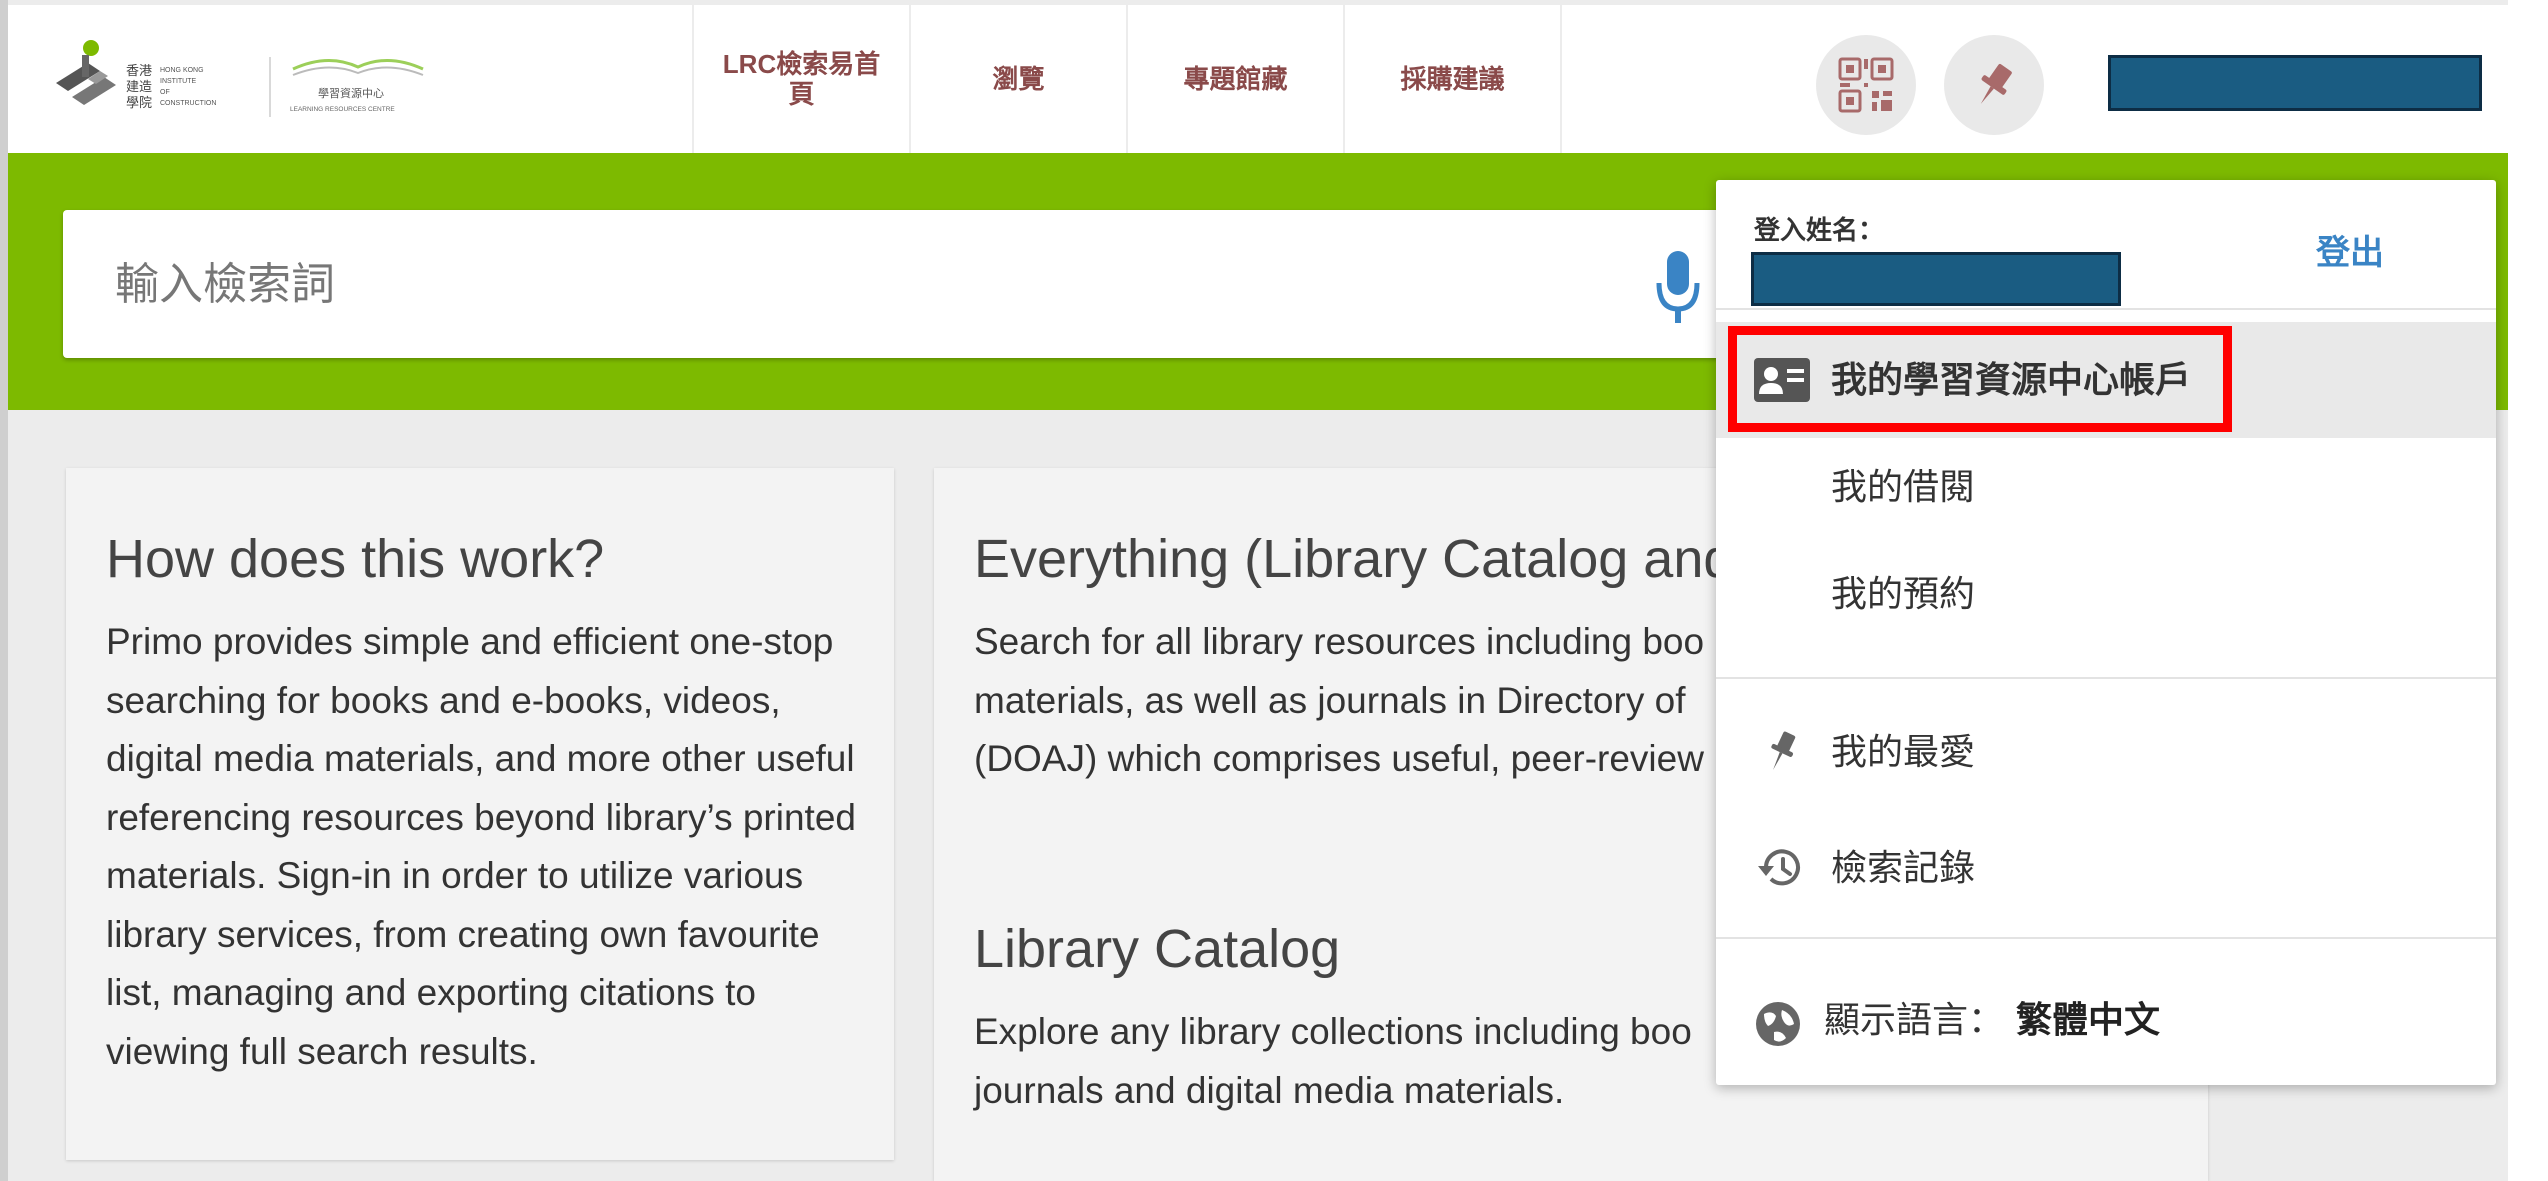 The width and height of the screenshot is (2548, 1181). What do you see at coordinates (1914, 1019) in the screenshot?
I see `display-language-label: 顯示語言：` at bounding box center [1914, 1019].